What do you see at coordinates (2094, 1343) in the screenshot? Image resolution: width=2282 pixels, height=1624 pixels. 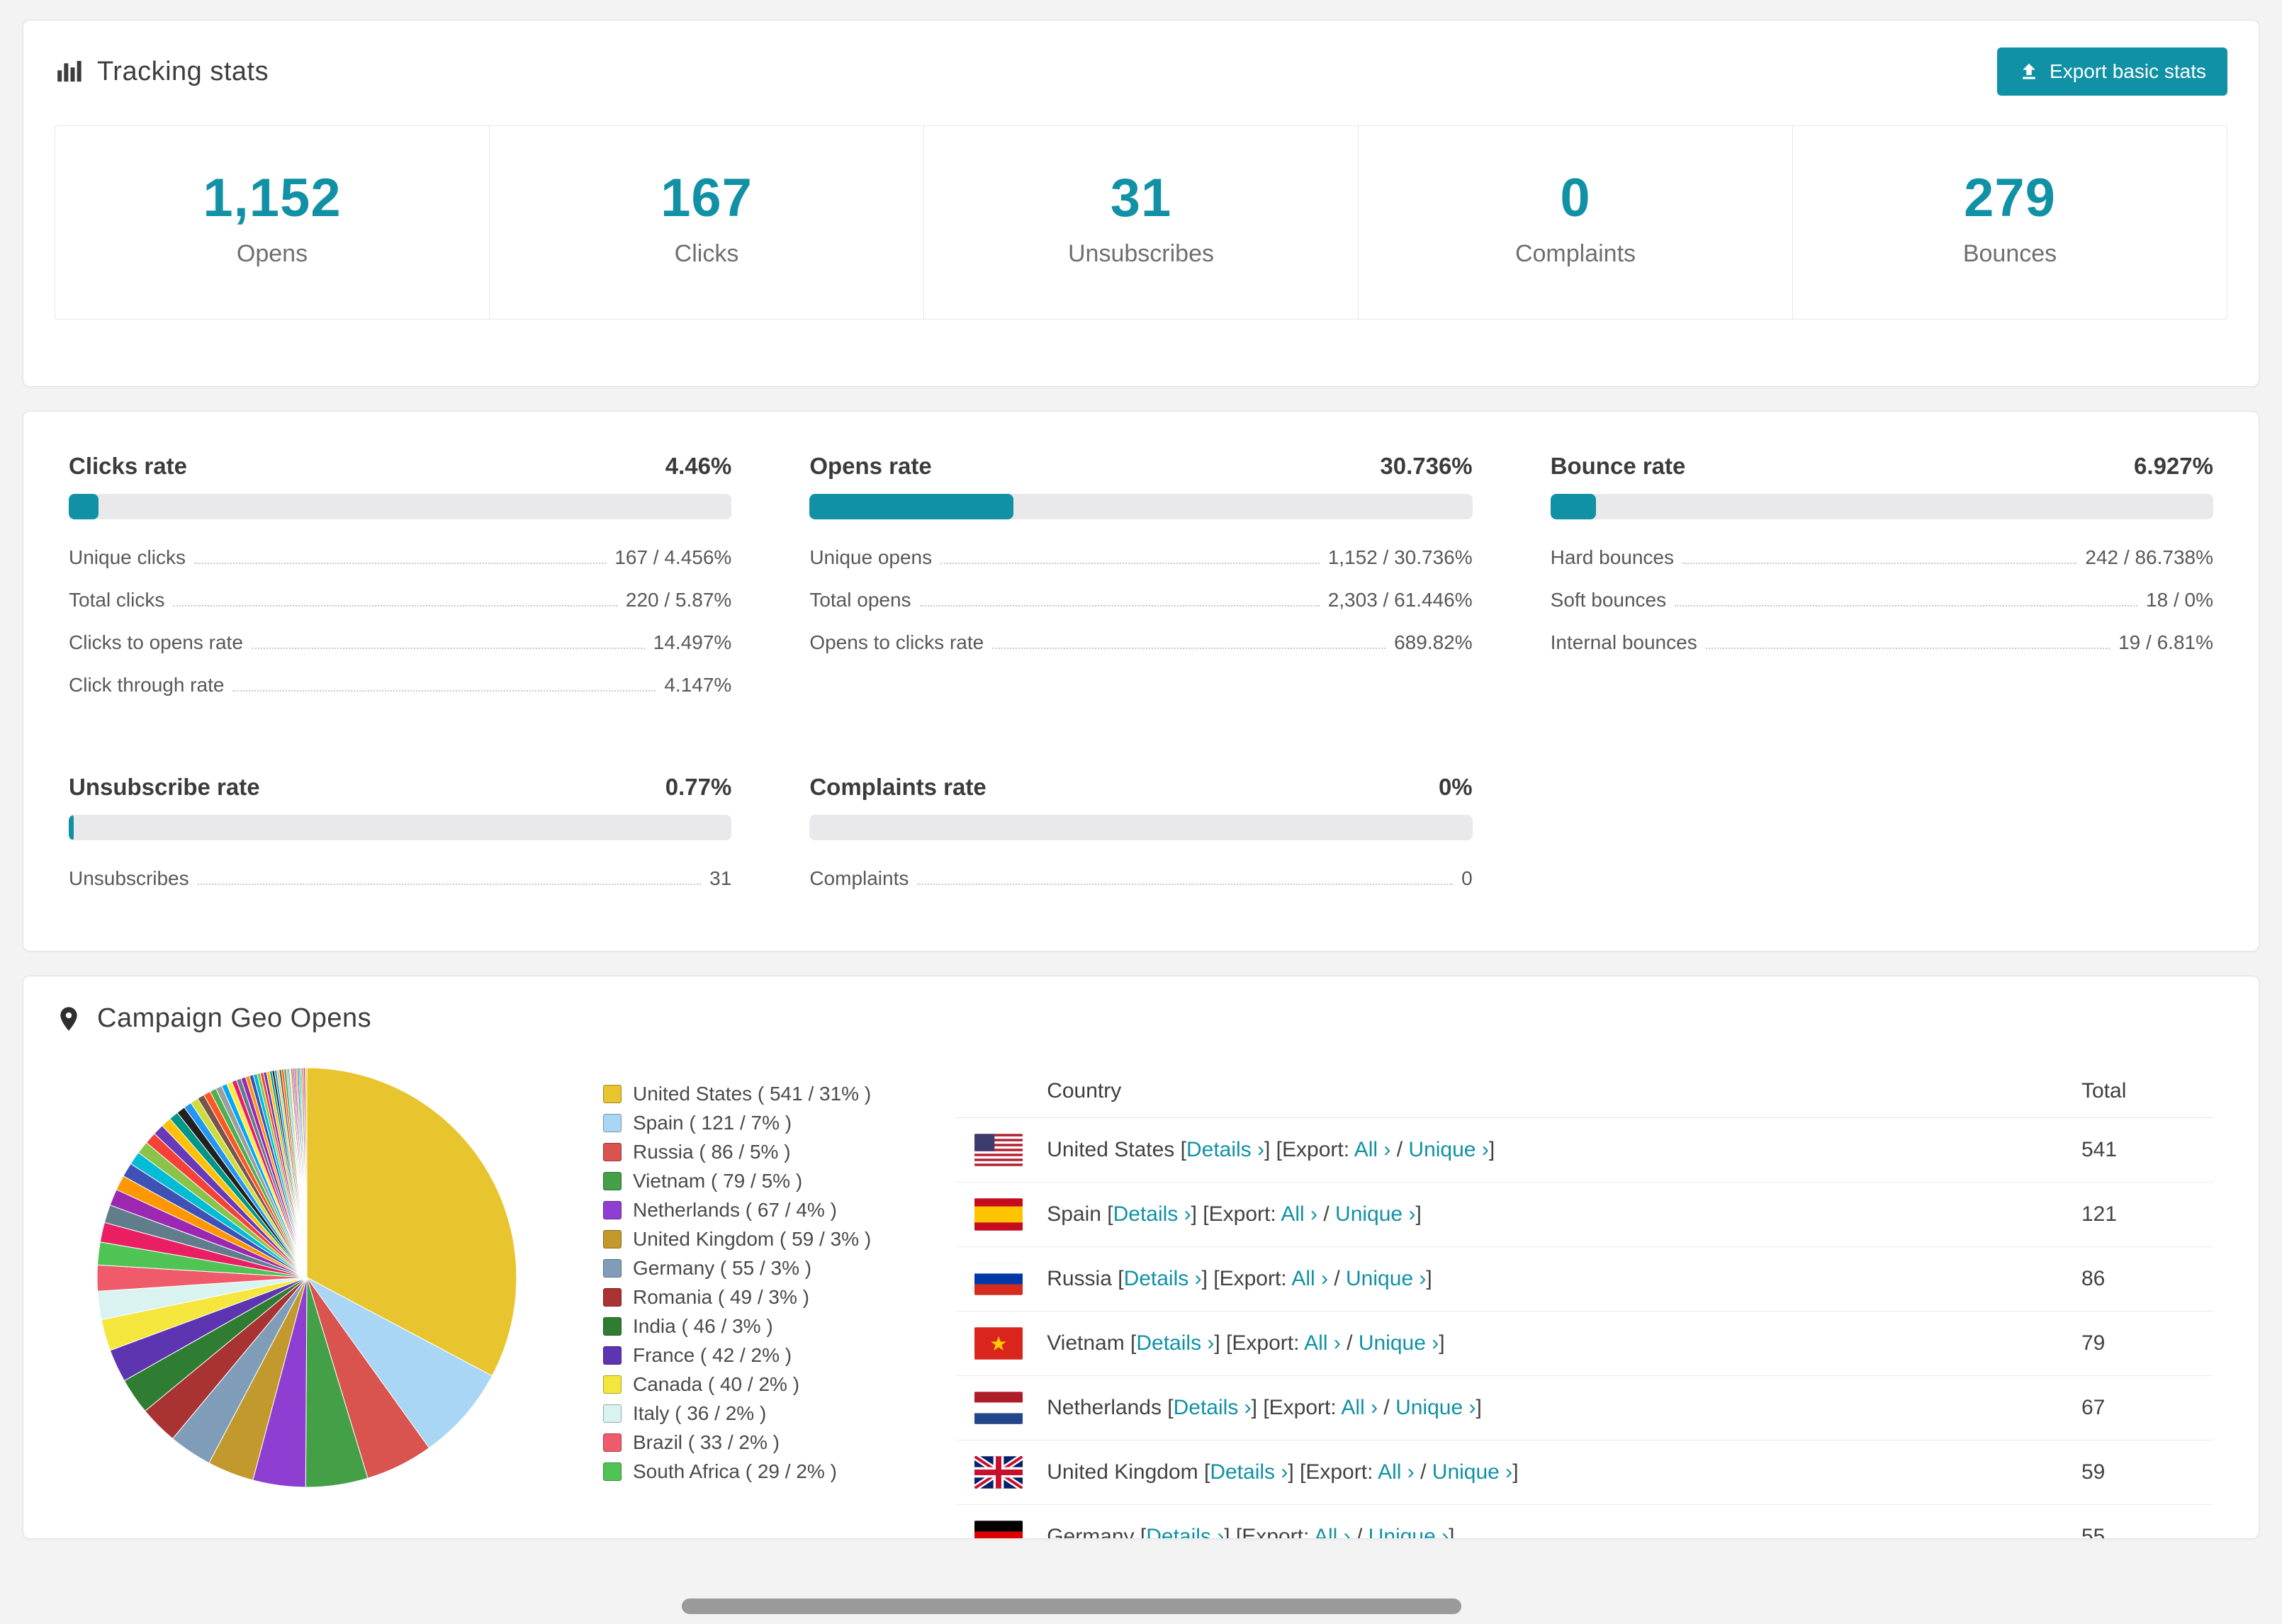 I see `total-cell: 79` at bounding box center [2094, 1343].